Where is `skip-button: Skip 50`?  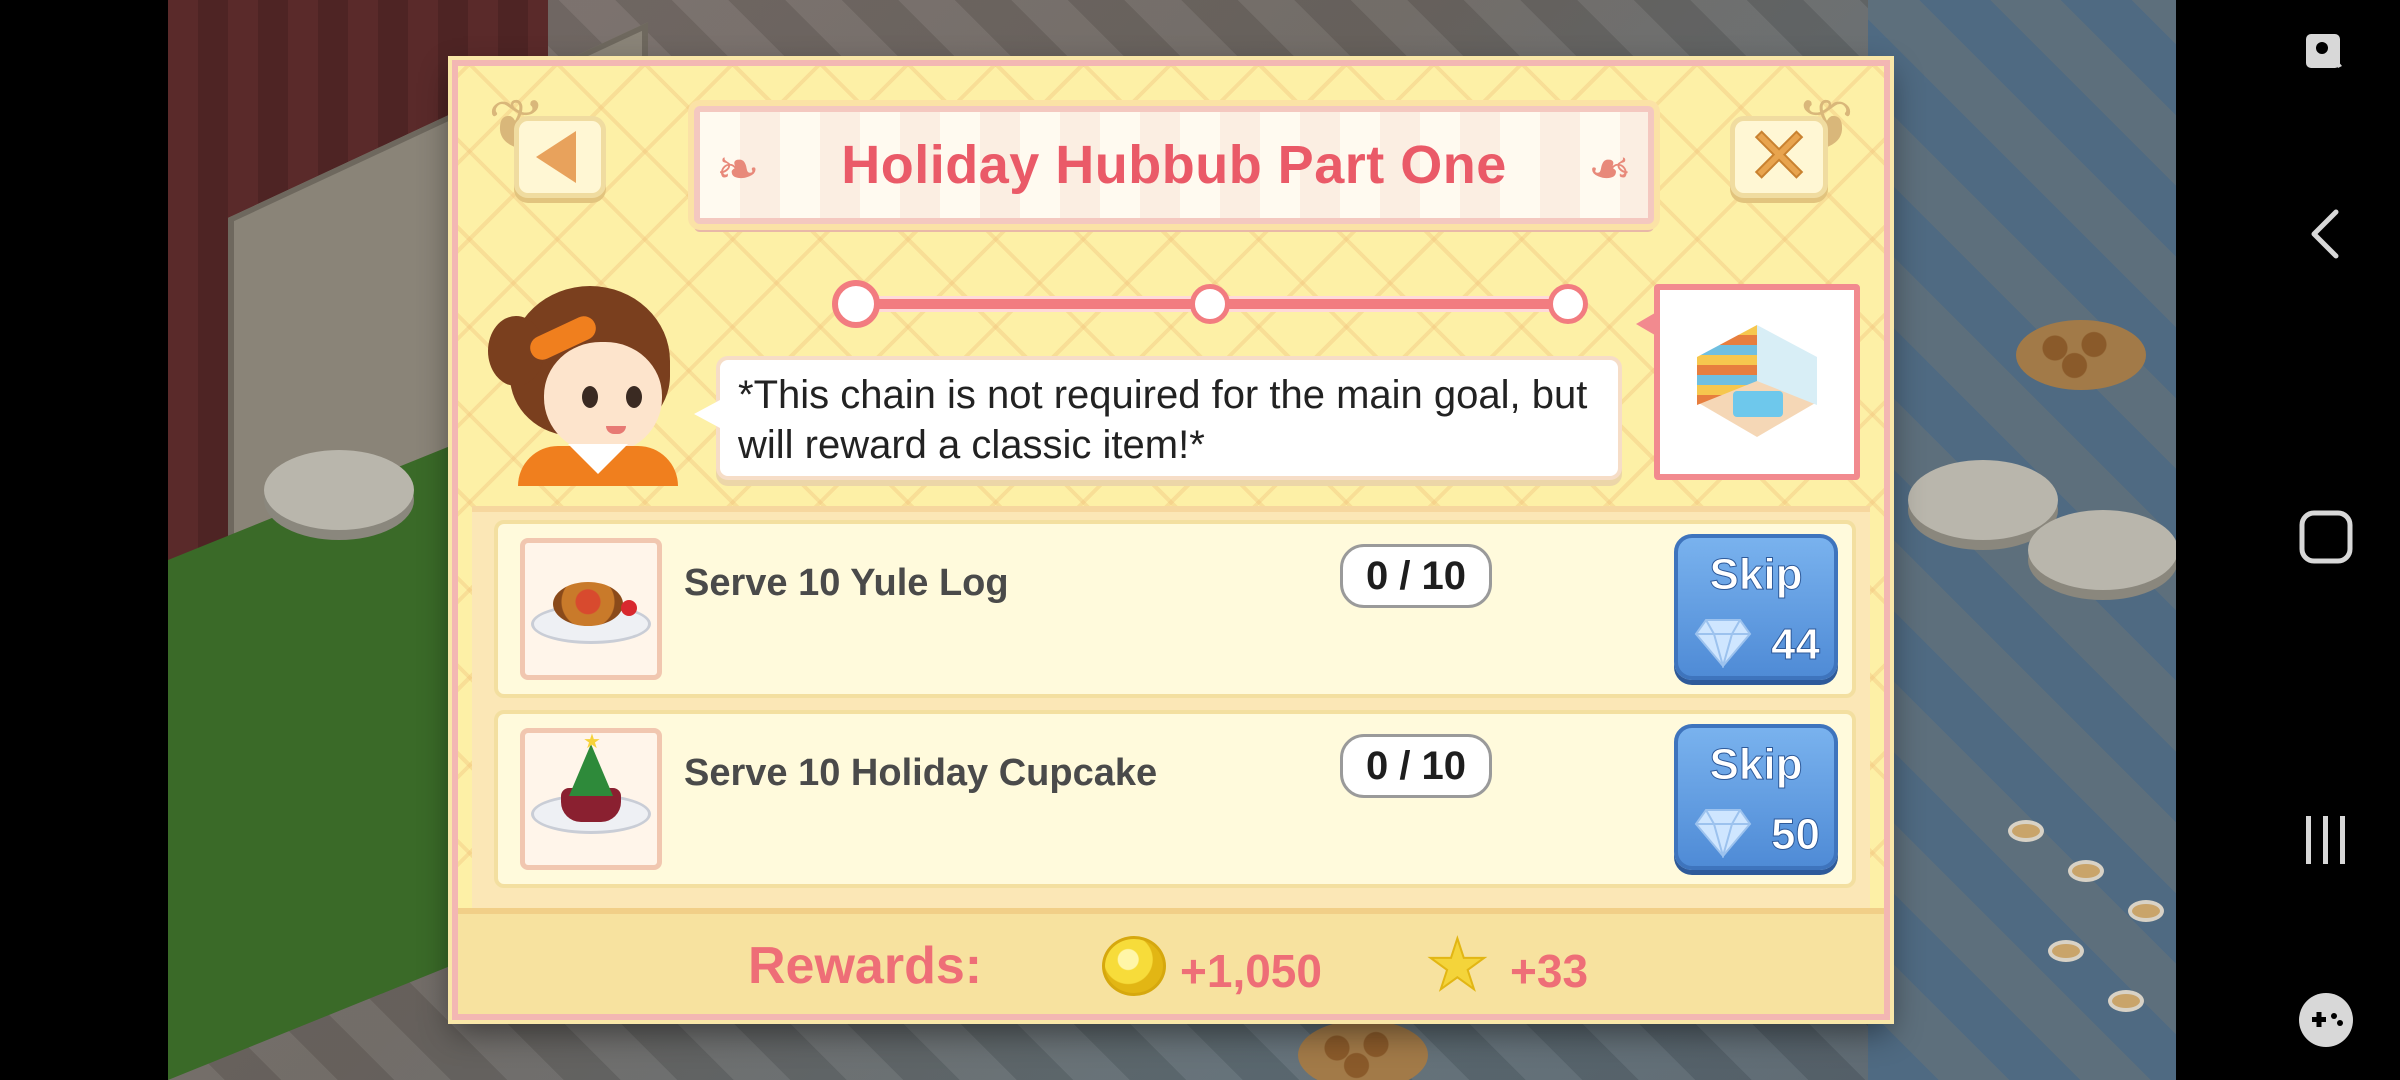
skip-button: Skip 50 is located at coordinates (1756, 797).